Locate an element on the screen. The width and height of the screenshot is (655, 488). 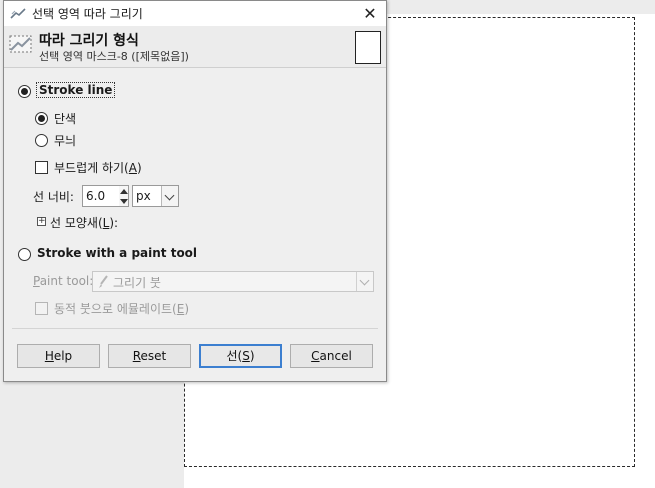
header-subtitle: 선택 영역 마스크-8 ([제목없음]) is located at coordinates (114, 56).